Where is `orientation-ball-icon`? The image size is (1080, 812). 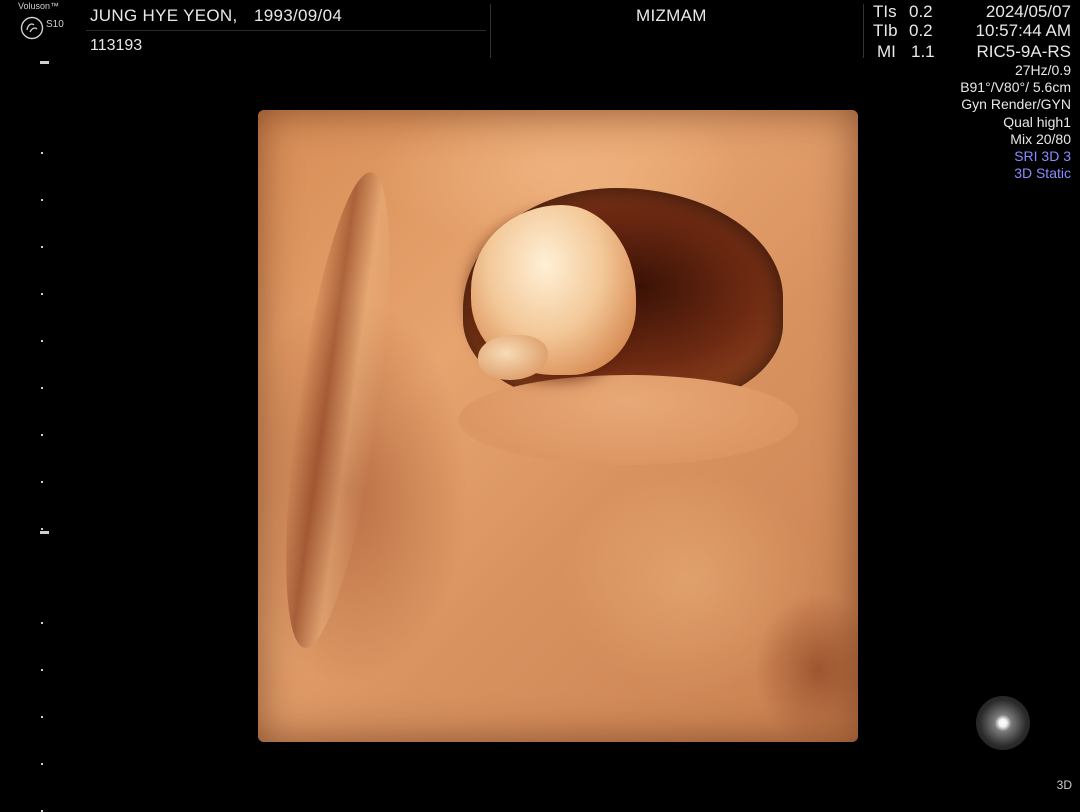
orientation-ball-icon is located at coordinates (1003, 723).